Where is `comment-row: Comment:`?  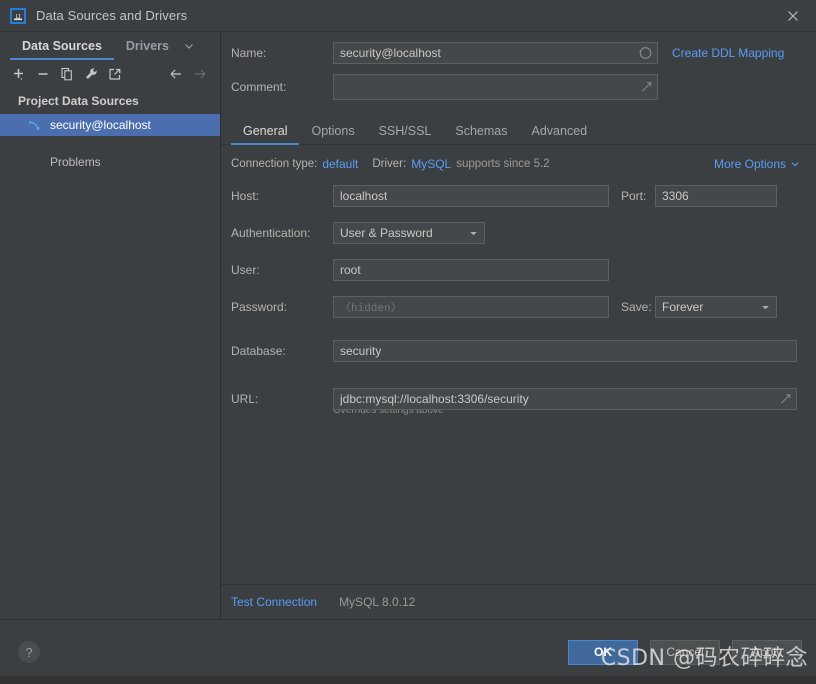 comment-row: Comment: is located at coordinates (515, 87).